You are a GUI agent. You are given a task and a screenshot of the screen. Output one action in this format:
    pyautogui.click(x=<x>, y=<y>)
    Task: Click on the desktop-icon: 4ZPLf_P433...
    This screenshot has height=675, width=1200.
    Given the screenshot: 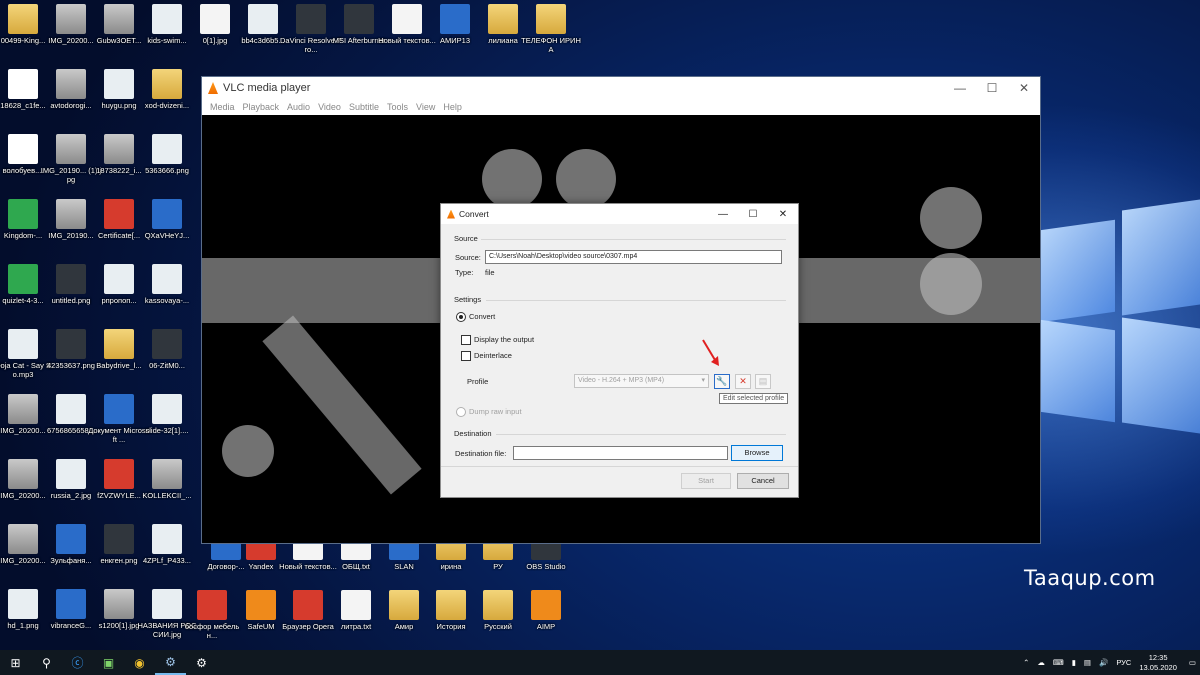 What is the action you would take?
    pyautogui.click(x=167, y=544)
    